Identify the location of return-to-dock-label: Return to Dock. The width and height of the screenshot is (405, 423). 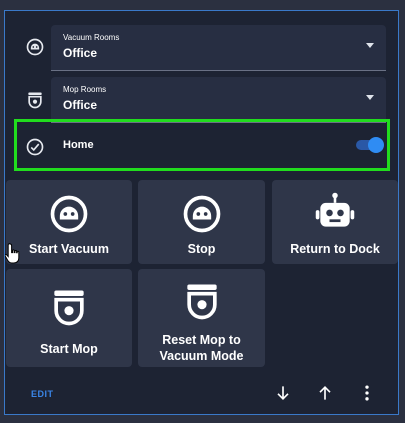
(335, 249).